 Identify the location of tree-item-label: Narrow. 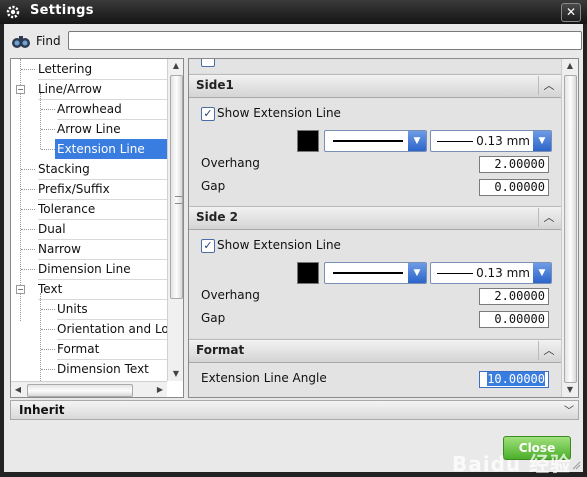
(59, 249).